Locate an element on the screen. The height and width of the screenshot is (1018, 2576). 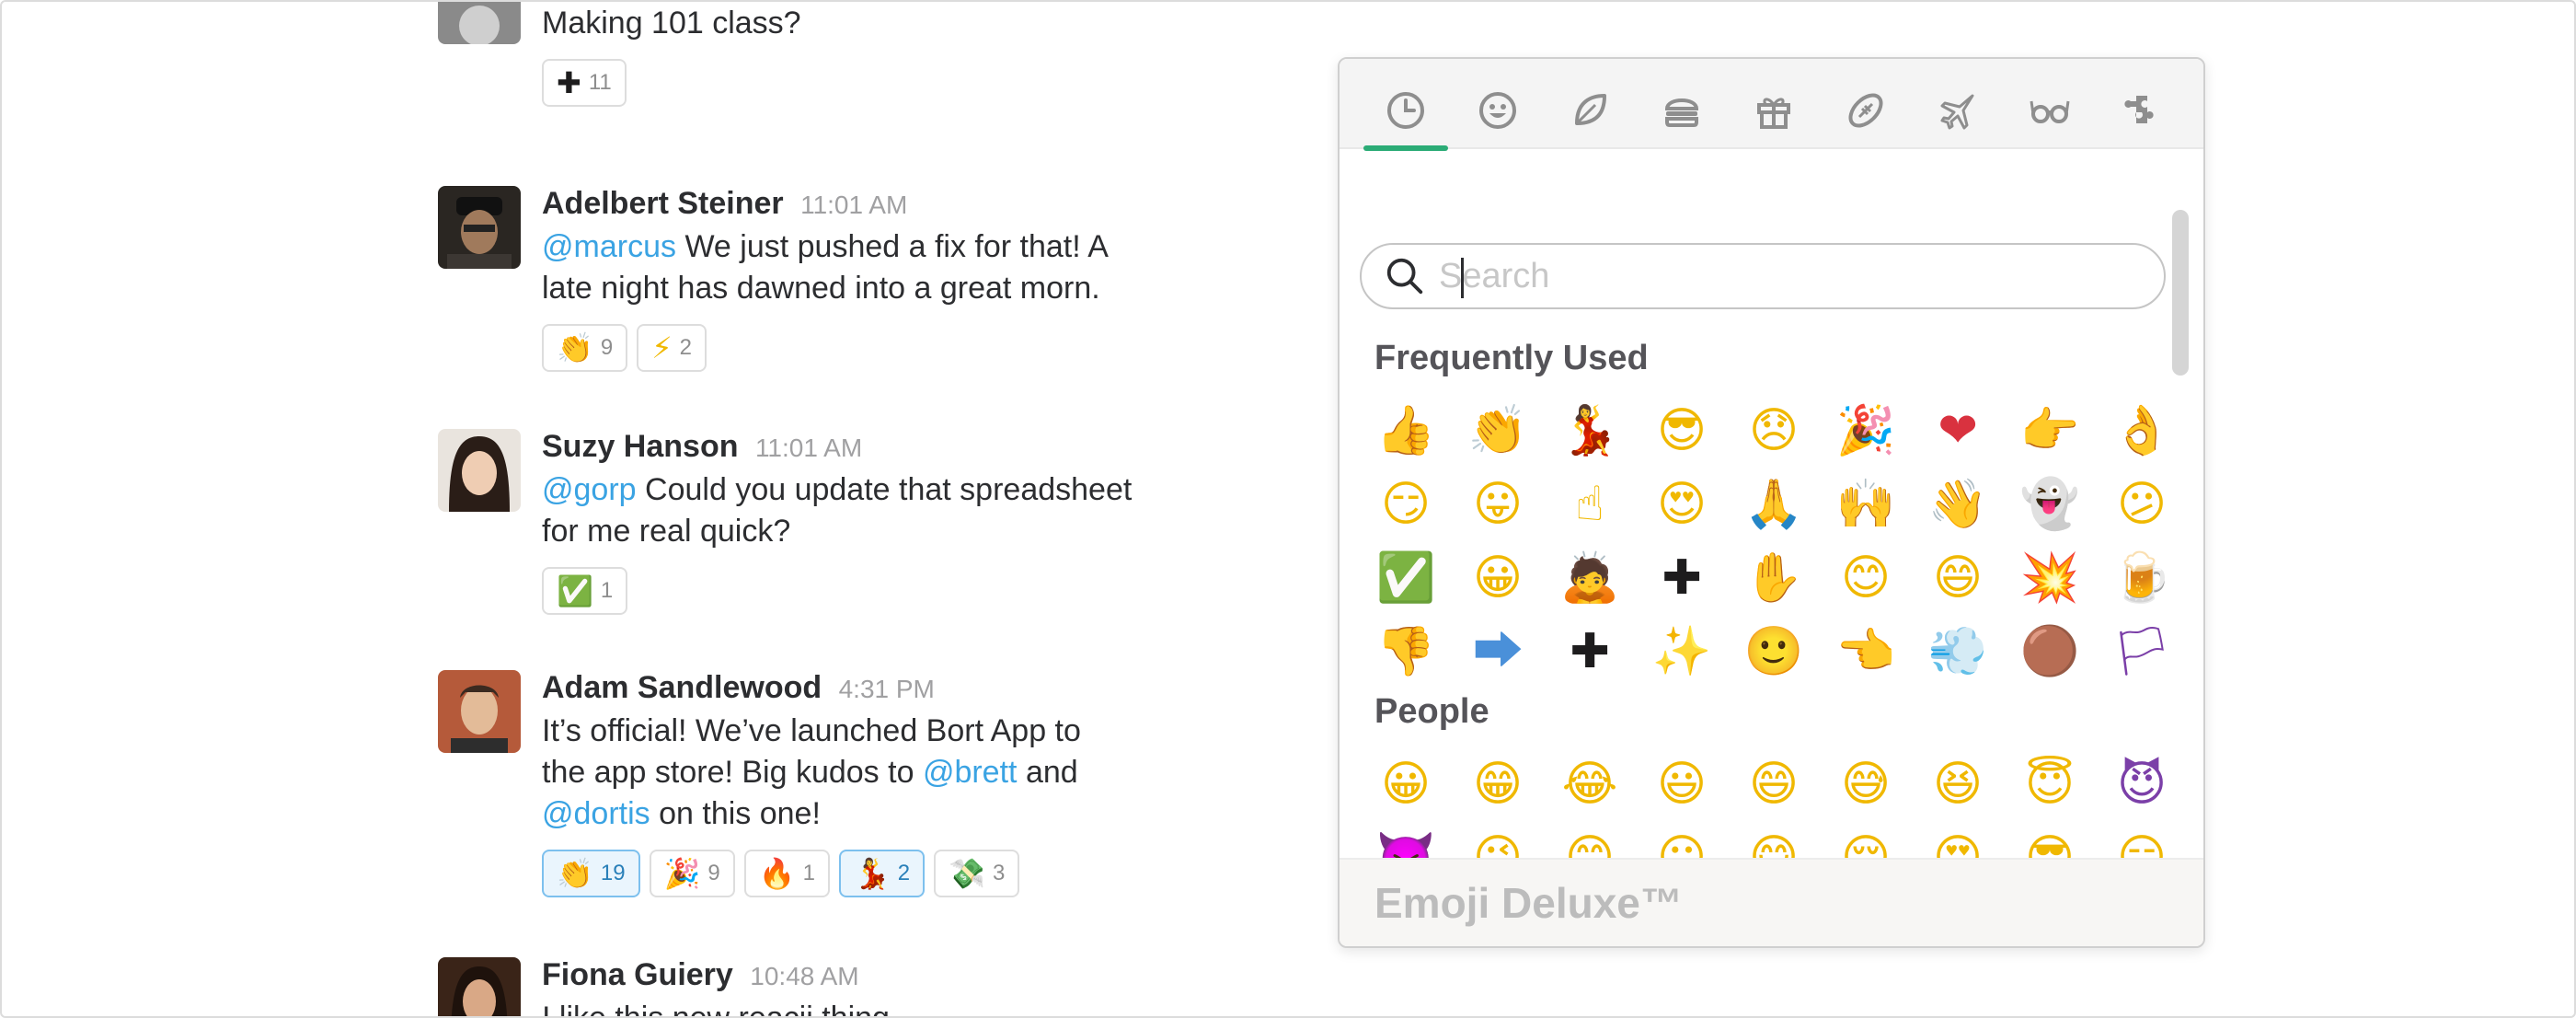
emoji-tongue: 😛 is located at coordinates (1498, 504).